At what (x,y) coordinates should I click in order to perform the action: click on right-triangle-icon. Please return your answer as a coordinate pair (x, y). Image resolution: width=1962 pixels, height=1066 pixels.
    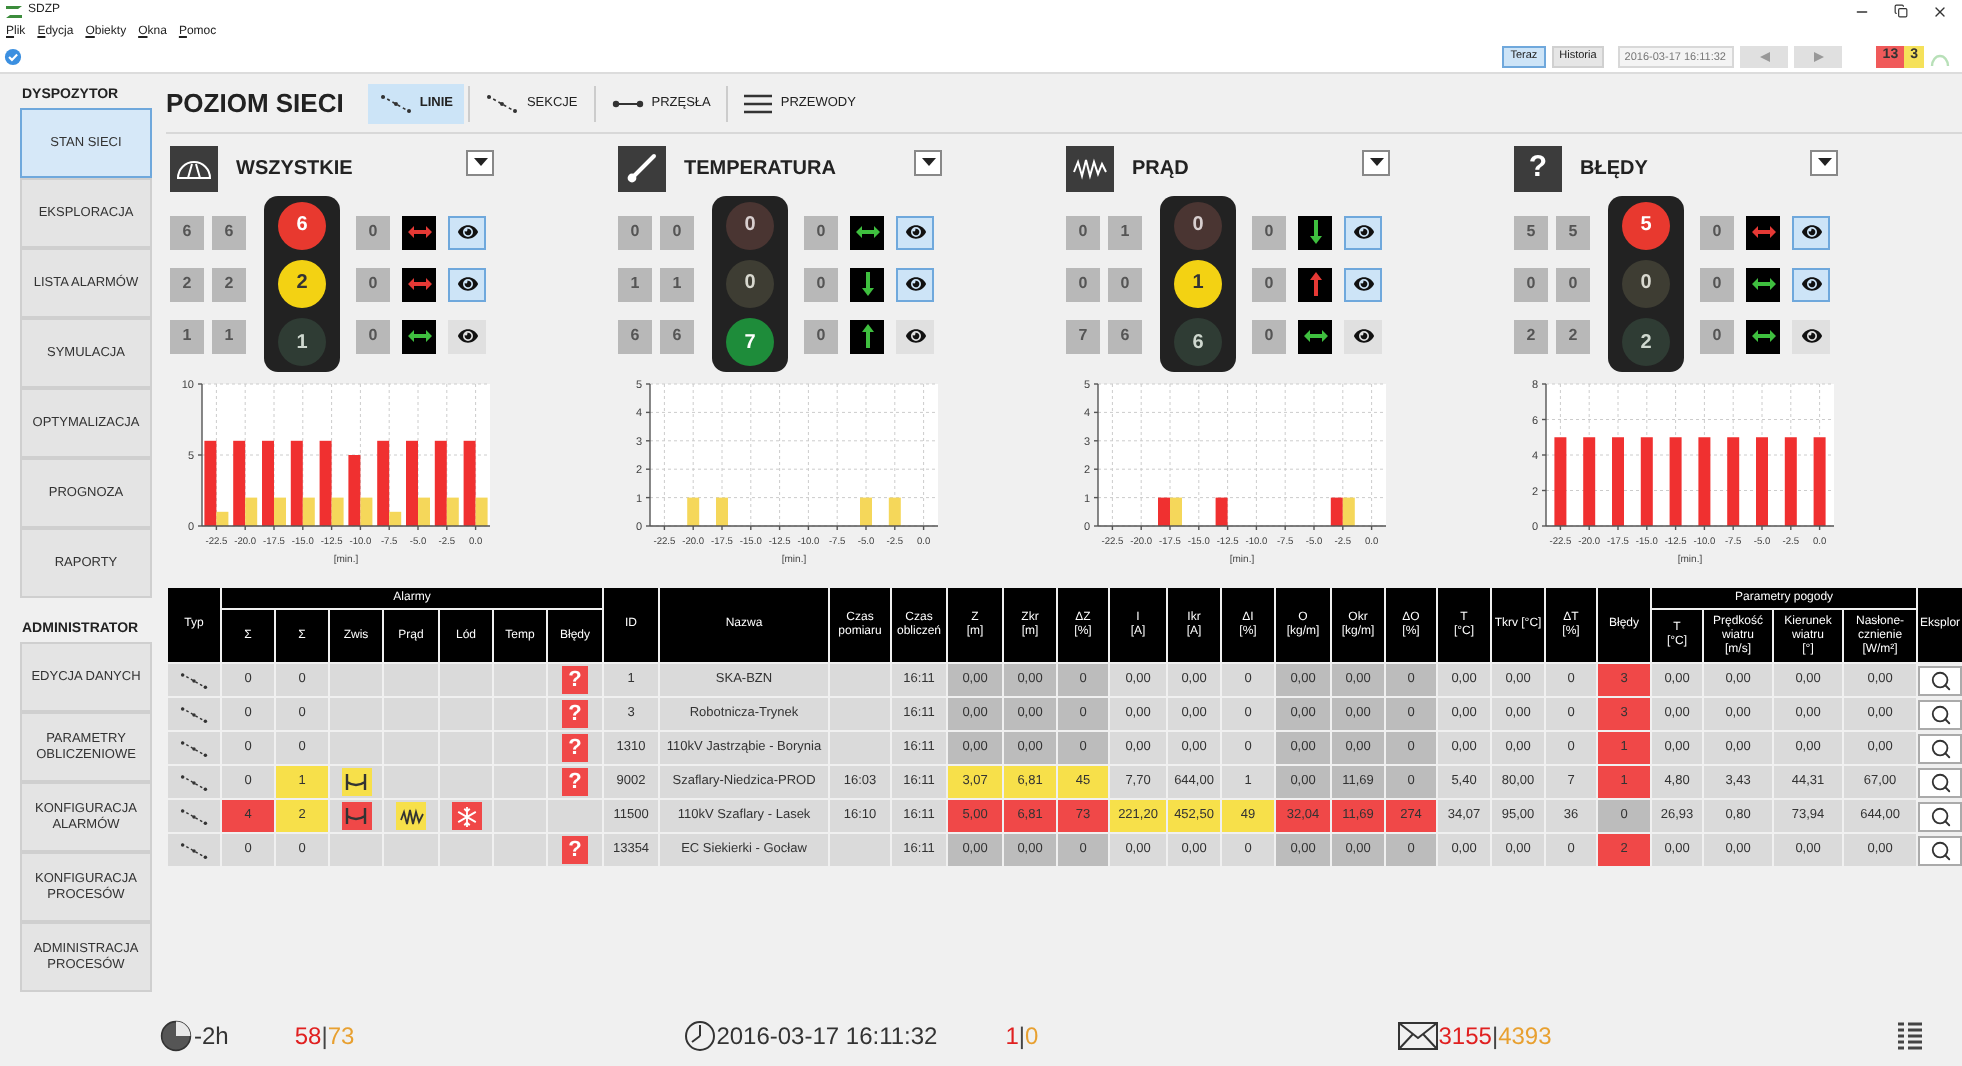
    Looking at the image, I should click on (1818, 57).